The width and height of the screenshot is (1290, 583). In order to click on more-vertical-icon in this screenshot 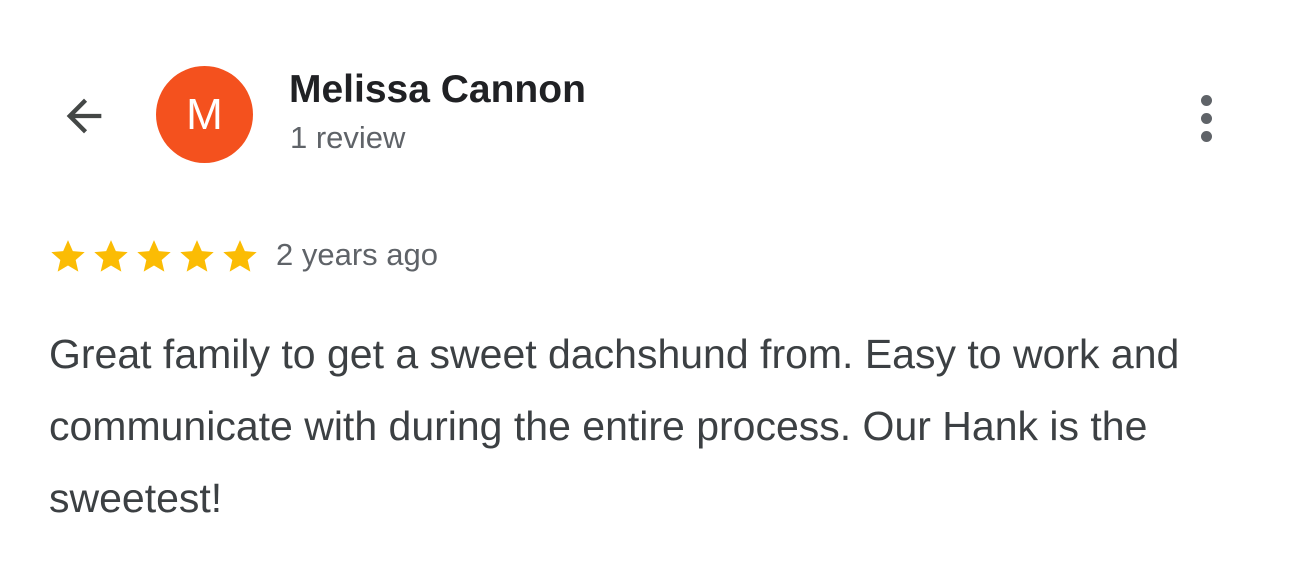, I will do `click(1206, 118)`.